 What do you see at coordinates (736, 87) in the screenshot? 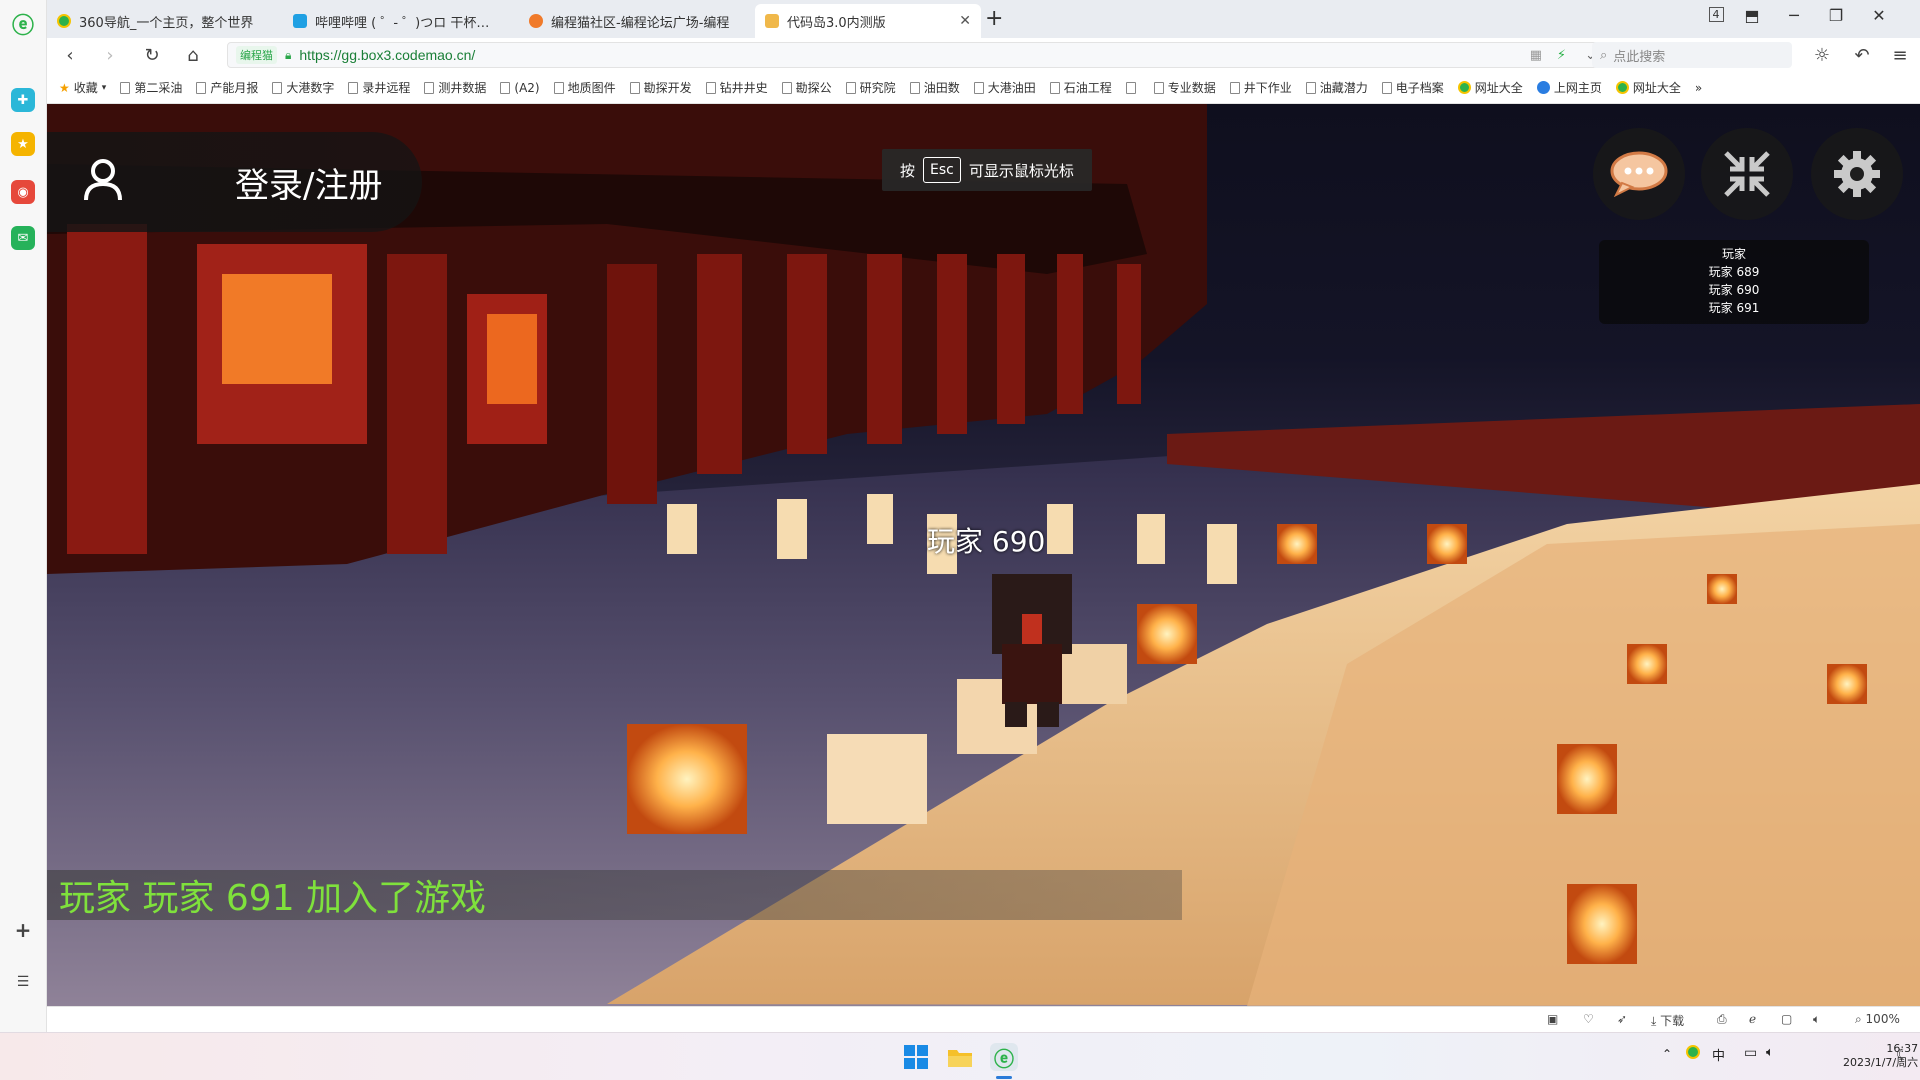
I see `bookmark-item: 钻井井史` at bounding box center [736, 87].